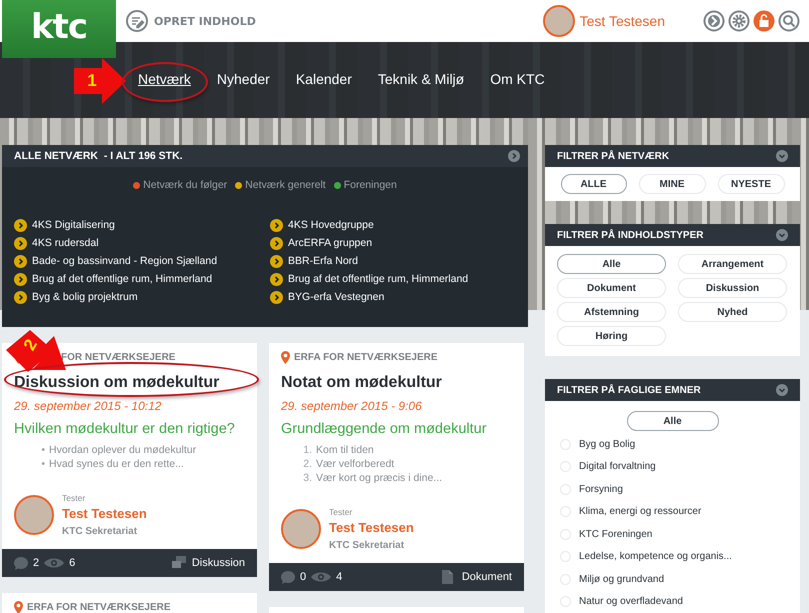  I want to click on comment-count: 0, so click(303, 577).